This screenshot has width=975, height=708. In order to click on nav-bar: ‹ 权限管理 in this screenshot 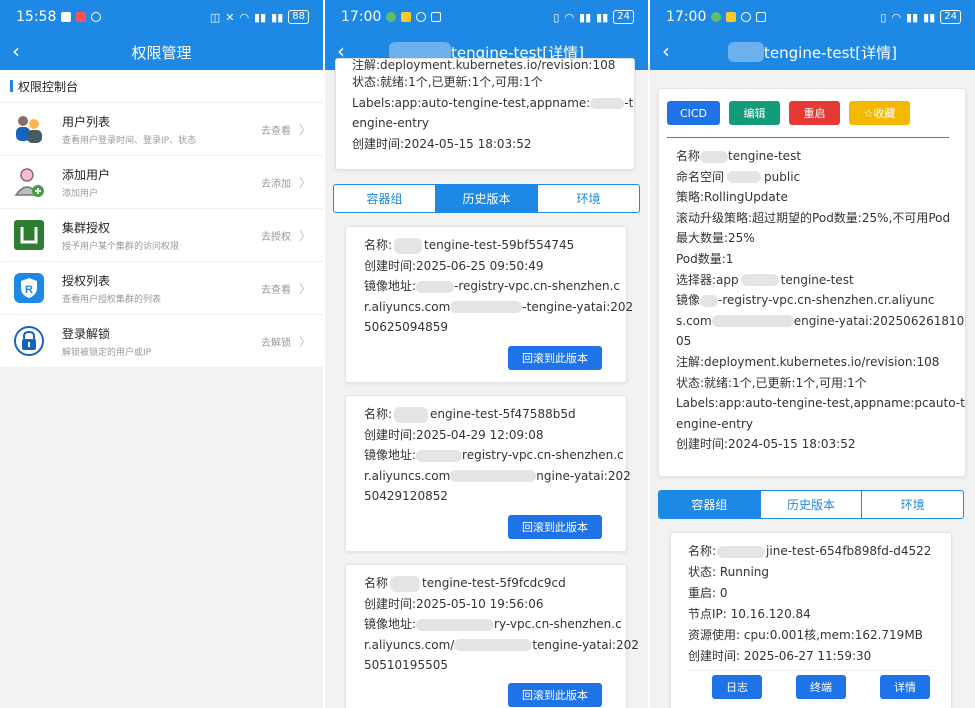, I will do `click(161, 52)`.